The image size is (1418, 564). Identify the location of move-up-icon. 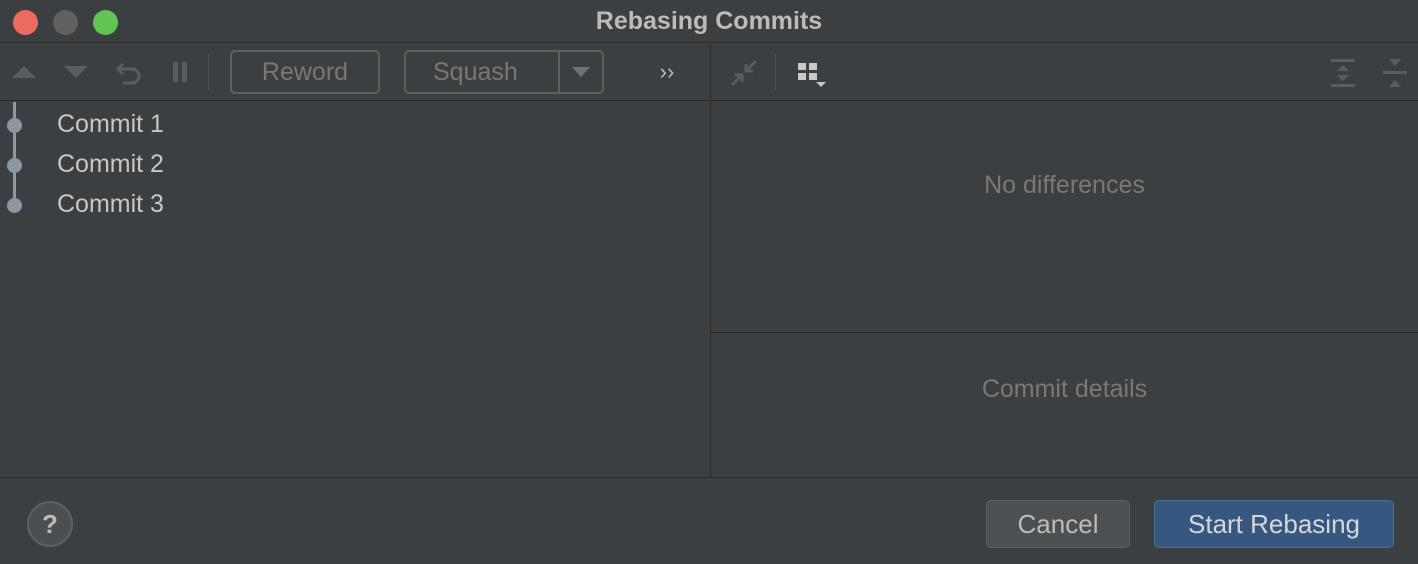
(24, 72).